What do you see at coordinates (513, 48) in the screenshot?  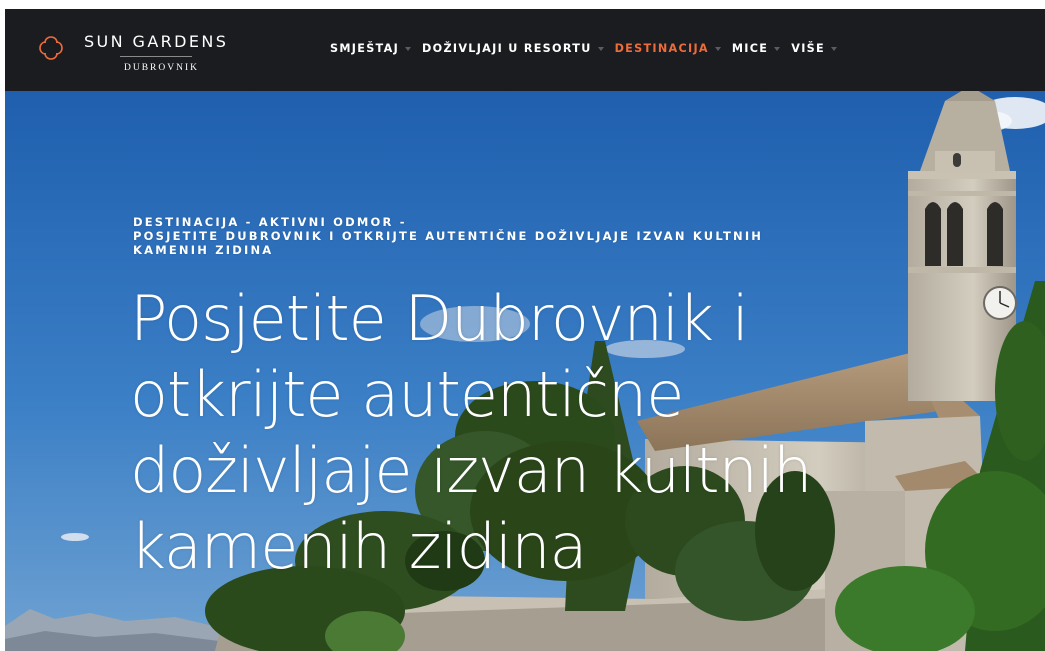 I see `nav-item-dozivljaji-u-resortu: DOŽIVLJAJI U RESORTU` at bounding box center [513, 48].